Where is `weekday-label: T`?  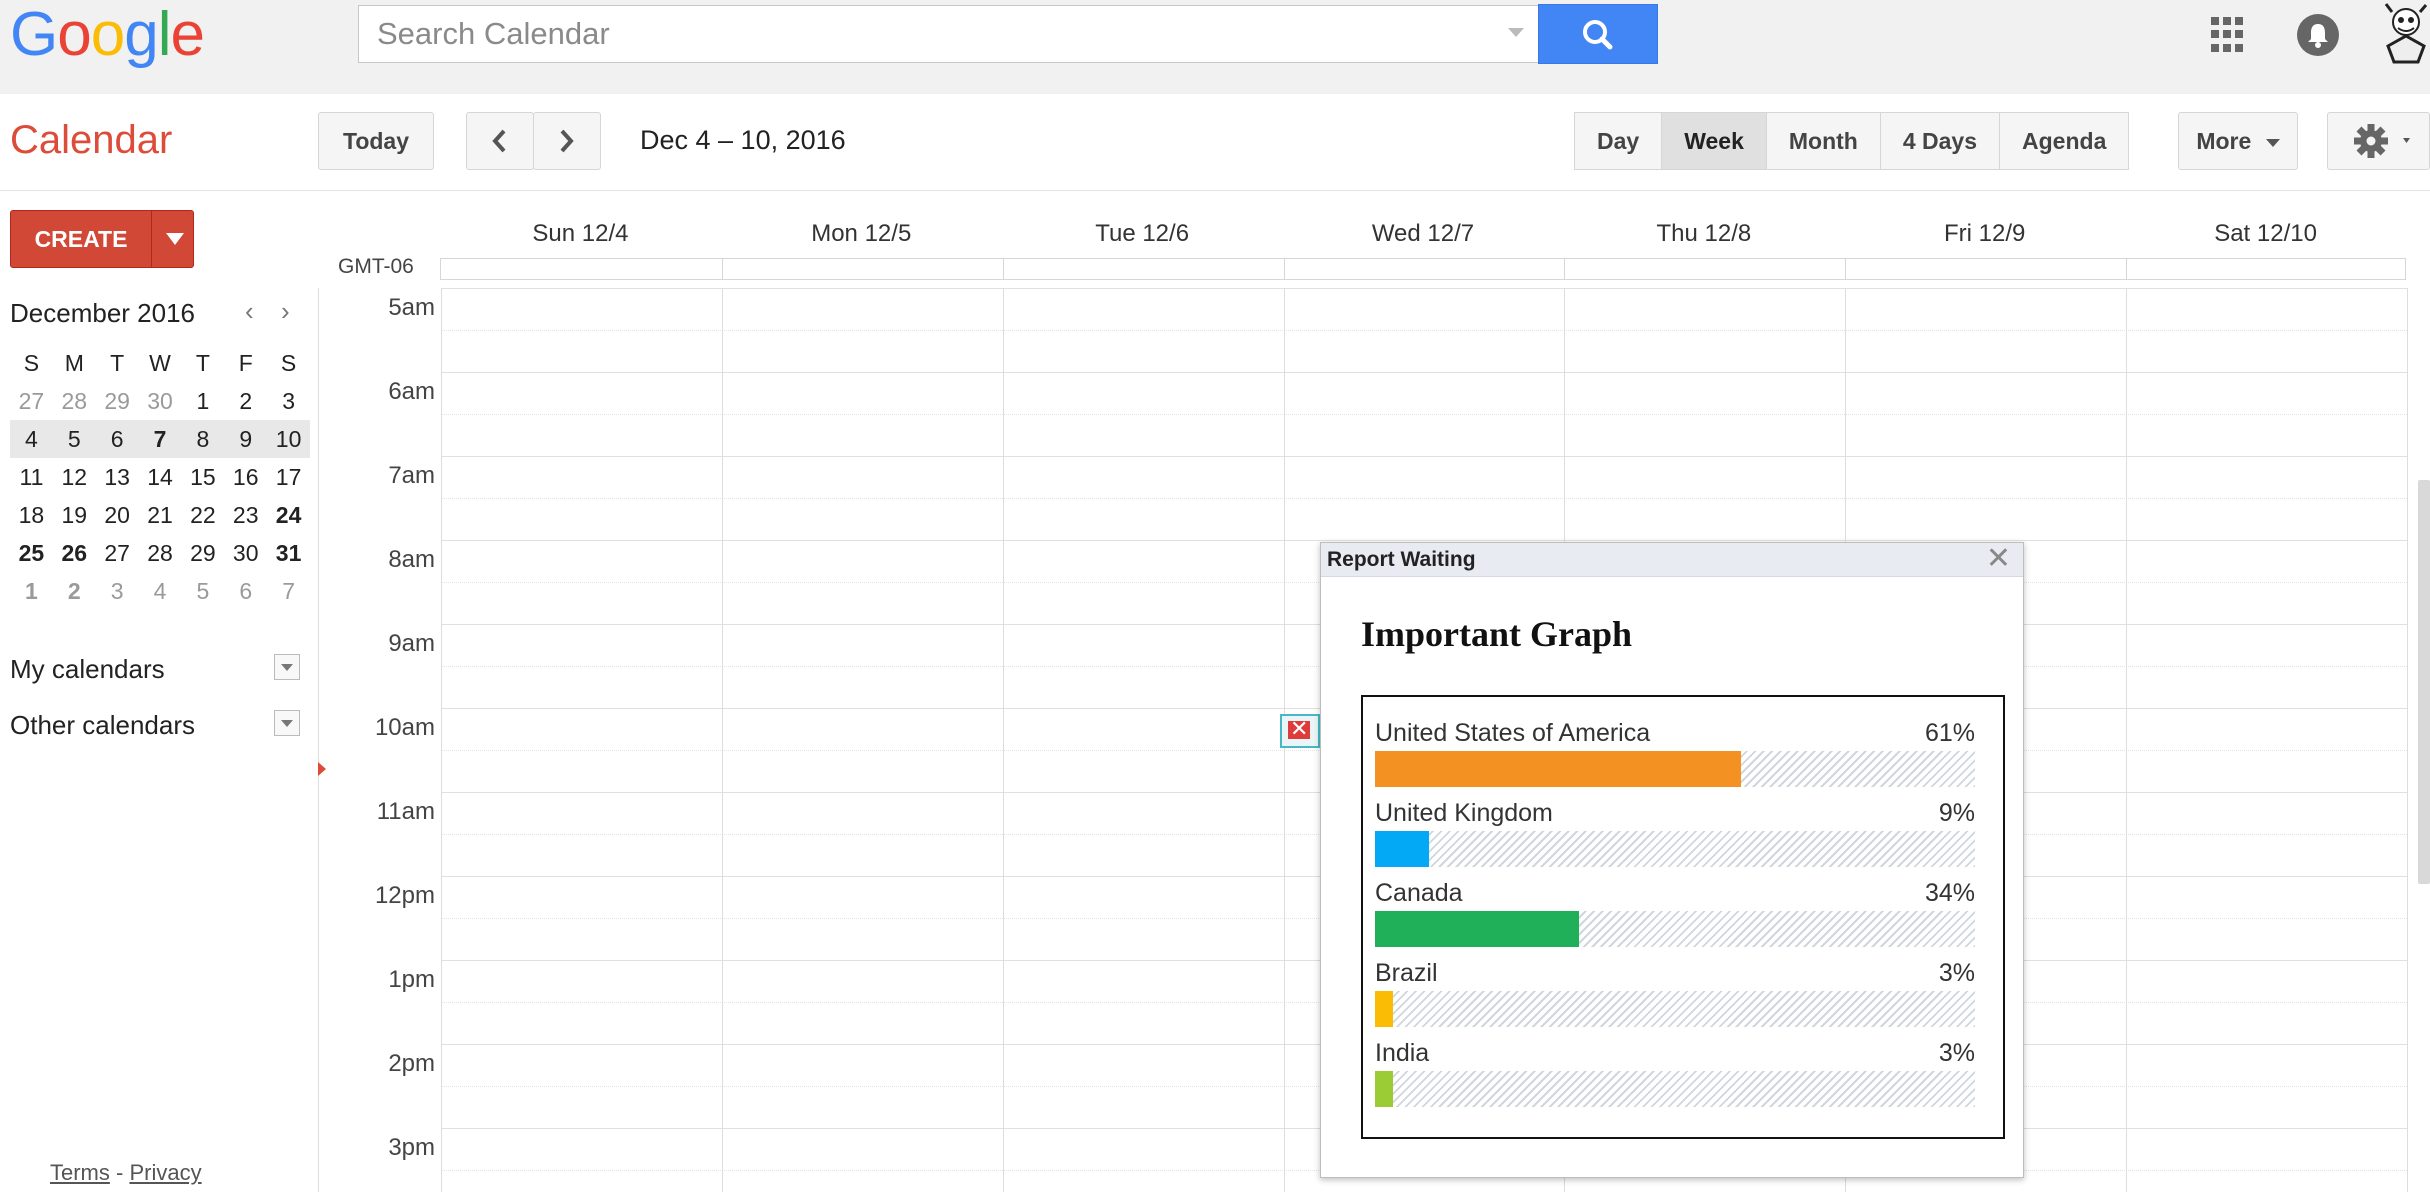 weekday-label: T is located at coordinates (202, 362).